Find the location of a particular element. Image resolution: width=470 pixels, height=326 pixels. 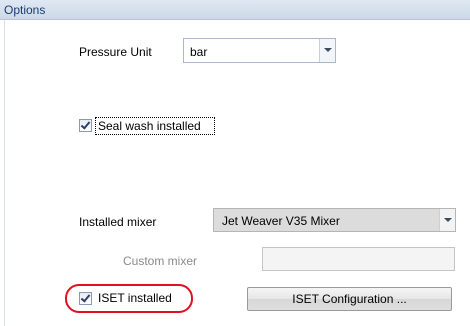

custom-mixer-label: Custom mixer is located at coordinates (160, 261).